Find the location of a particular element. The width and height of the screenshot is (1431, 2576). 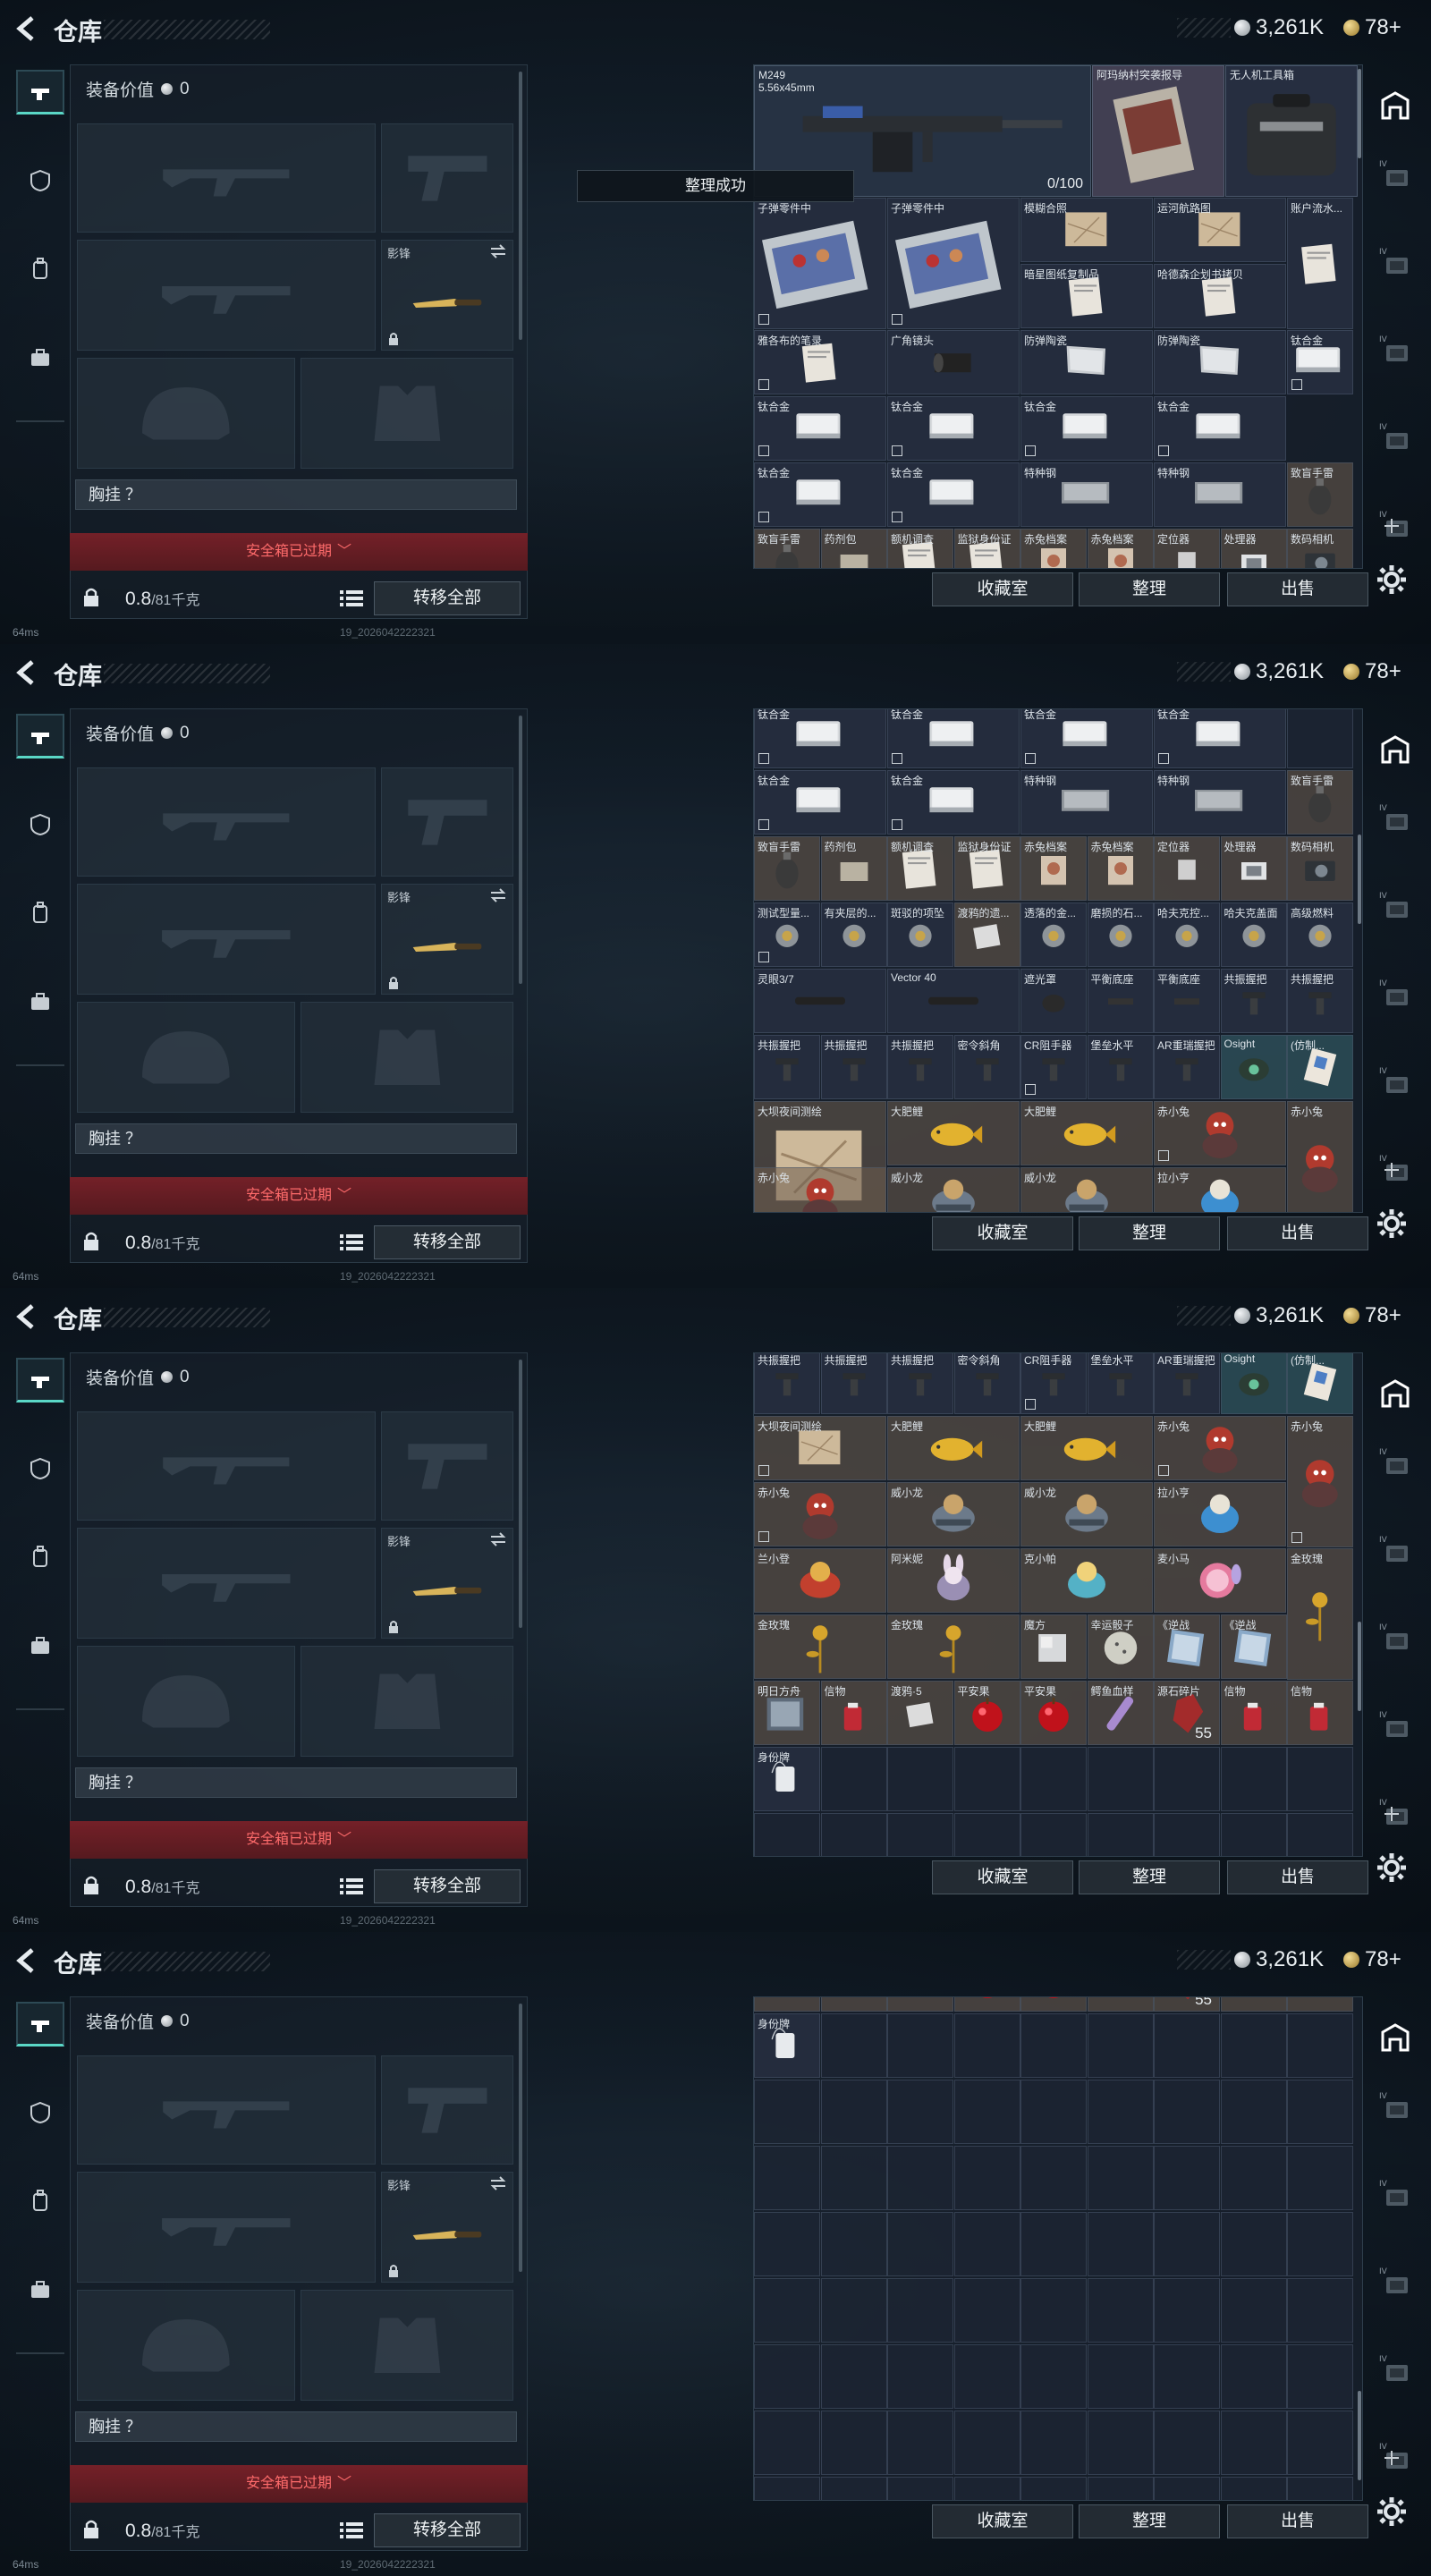

storage-item: 阿米妮 is located at coordinates (954, 1580).